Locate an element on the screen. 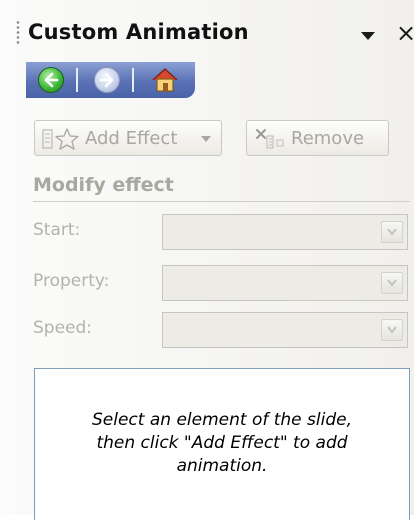  hint-line: then click "Add Effect" to add is located at coordinates (222, 443).